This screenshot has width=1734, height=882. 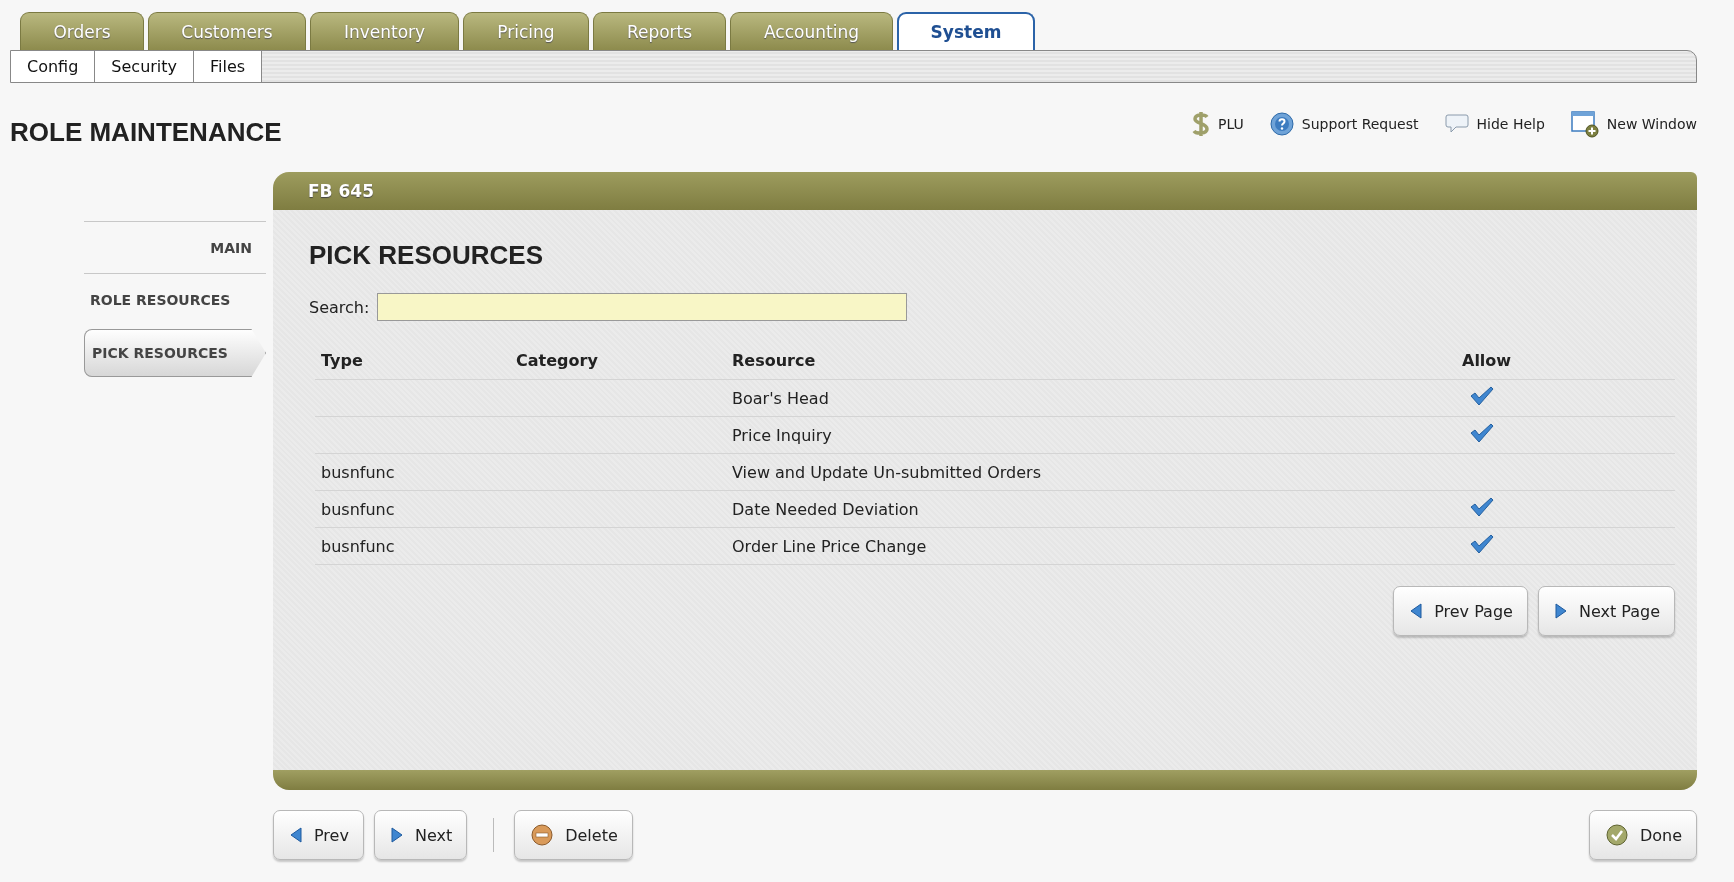 What do you see at coordinates (829, 546) in the screenshot?
I see `table-cell: Order Line Price Change` at bounding box center [829, 546].